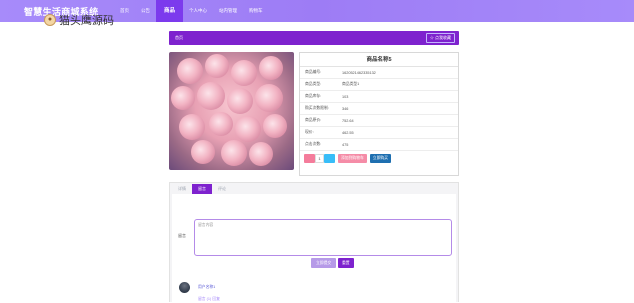 The image size is (634, 303). Describe the element at coordinates (182, 189) in the screenshot. I see `tab-details: 详情` at that location.